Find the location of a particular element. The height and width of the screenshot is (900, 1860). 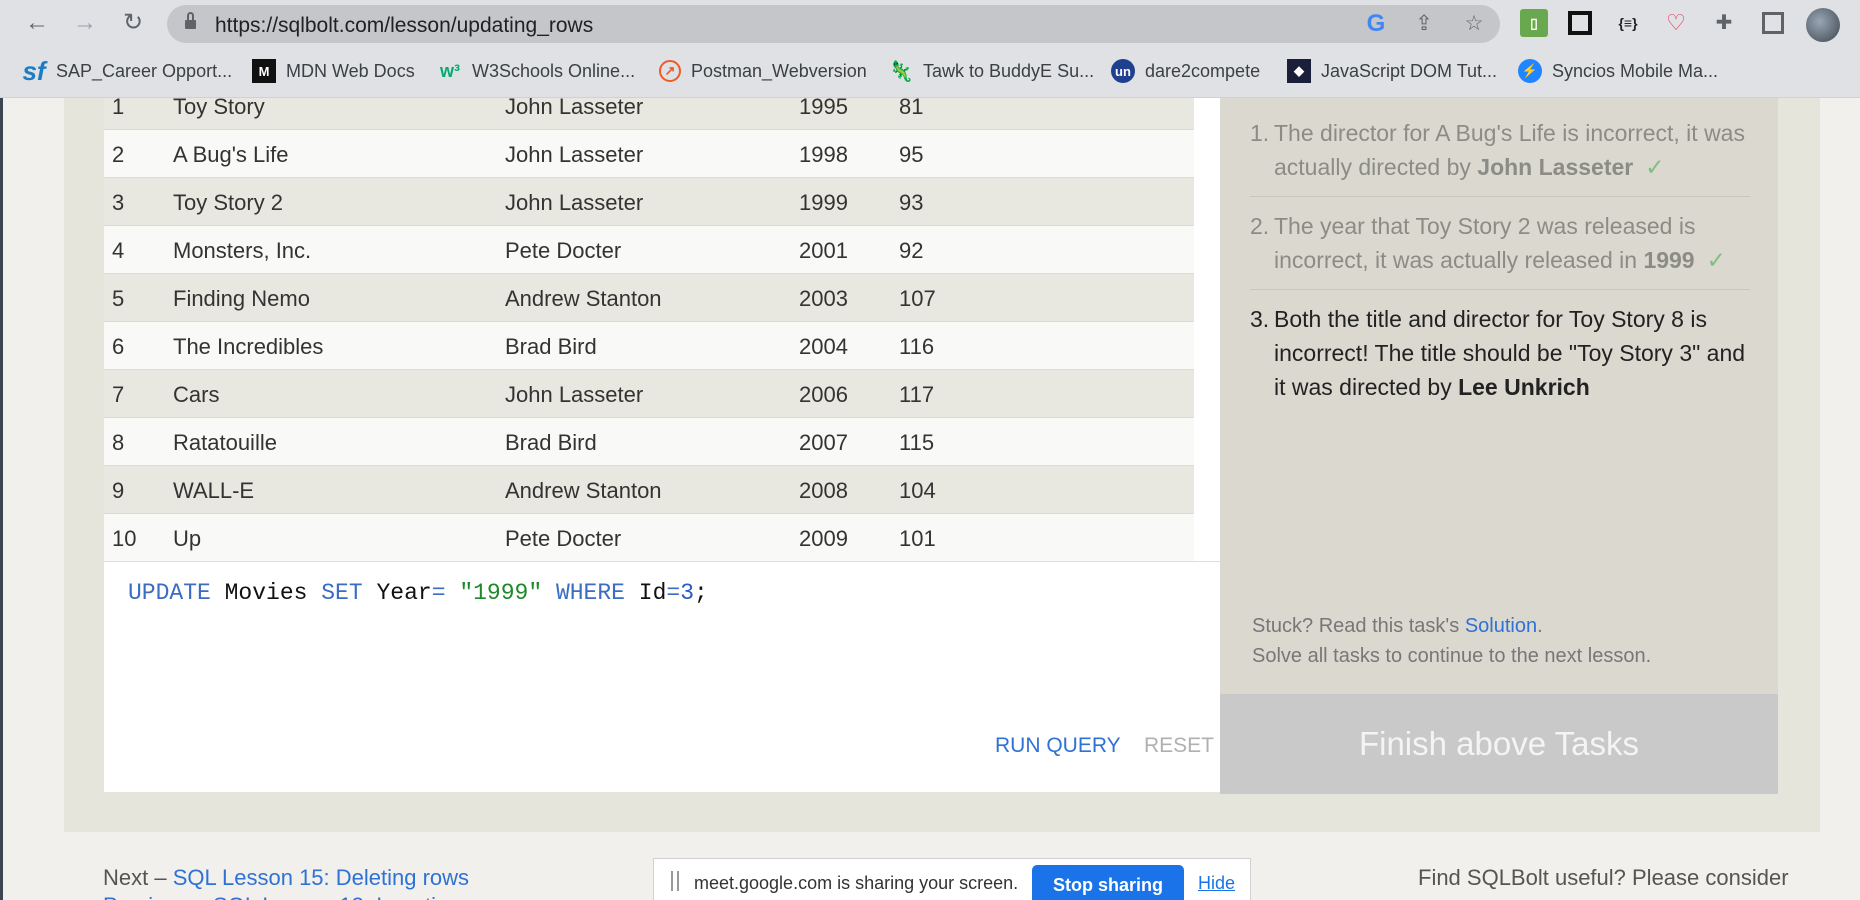

url-text: https://sqlbolt.com/lesson/updating_rows is located at coordinates (404, 26).